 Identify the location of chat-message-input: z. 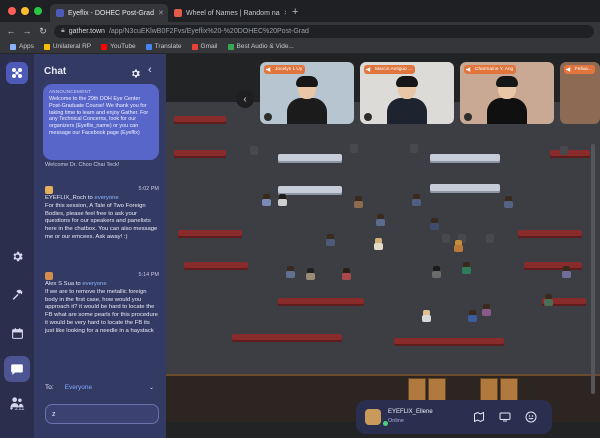
(102, 414).